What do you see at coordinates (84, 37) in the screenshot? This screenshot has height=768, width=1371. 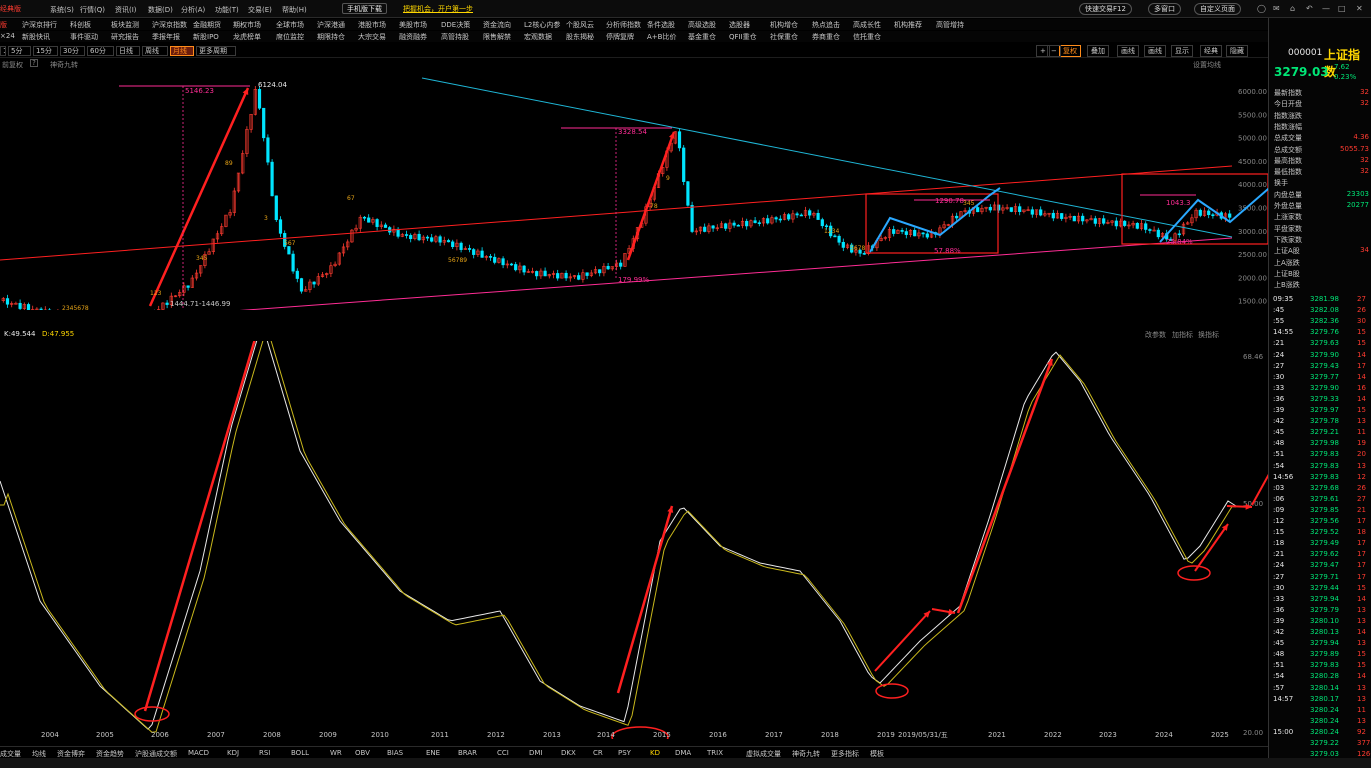 I see `nav-item: 事件驱动` at bounding box center [84, 37].